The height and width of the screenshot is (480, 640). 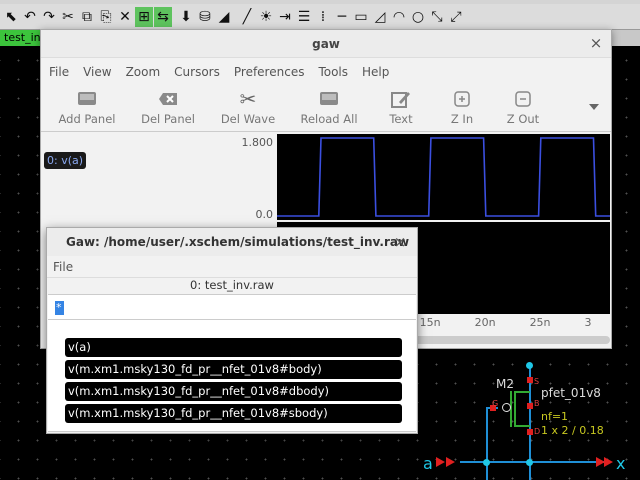 I want to click on signal-item-sbody: v(m.xm1.msky130_fd_pr__nfet_01v8#sbody), so click(x=233, y=413).